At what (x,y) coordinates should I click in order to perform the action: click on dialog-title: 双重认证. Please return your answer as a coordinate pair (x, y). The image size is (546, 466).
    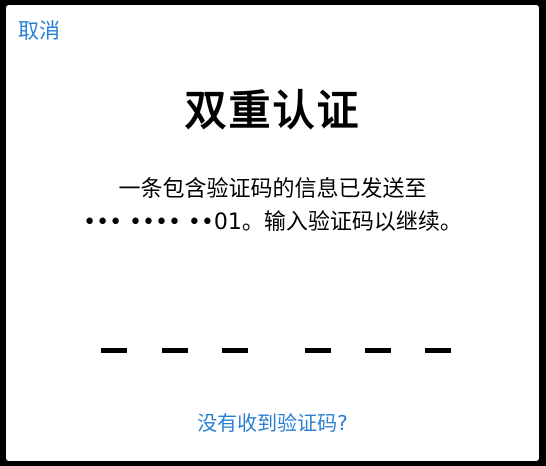
    Looking at the image, I should click on (272, 110).